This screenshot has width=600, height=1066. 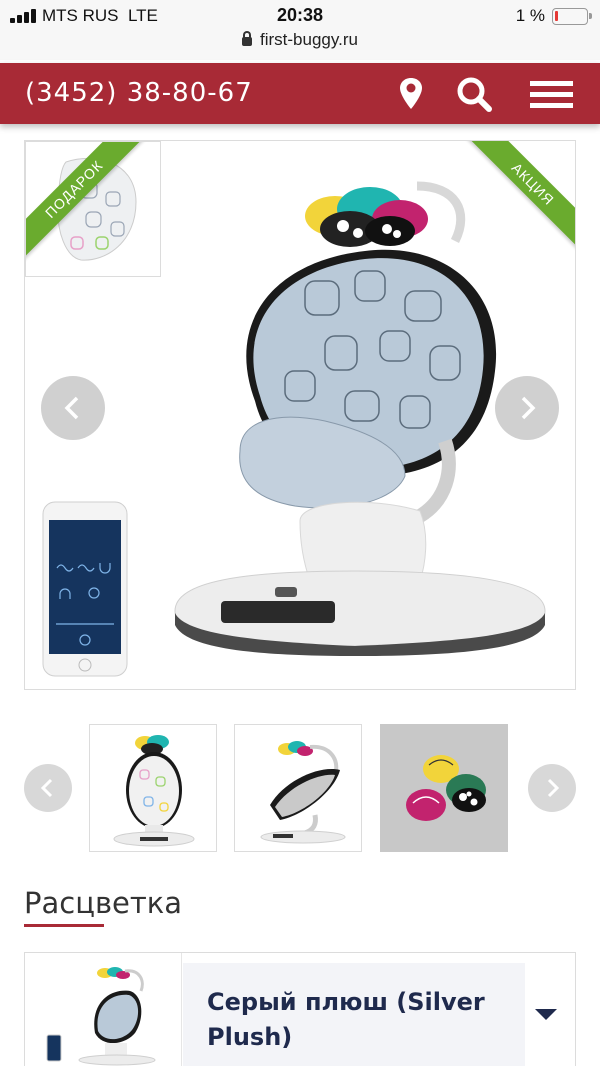 I want to click on selected-color-label: Серый плюш (Silver Plush), so click(x=346, y=1019).